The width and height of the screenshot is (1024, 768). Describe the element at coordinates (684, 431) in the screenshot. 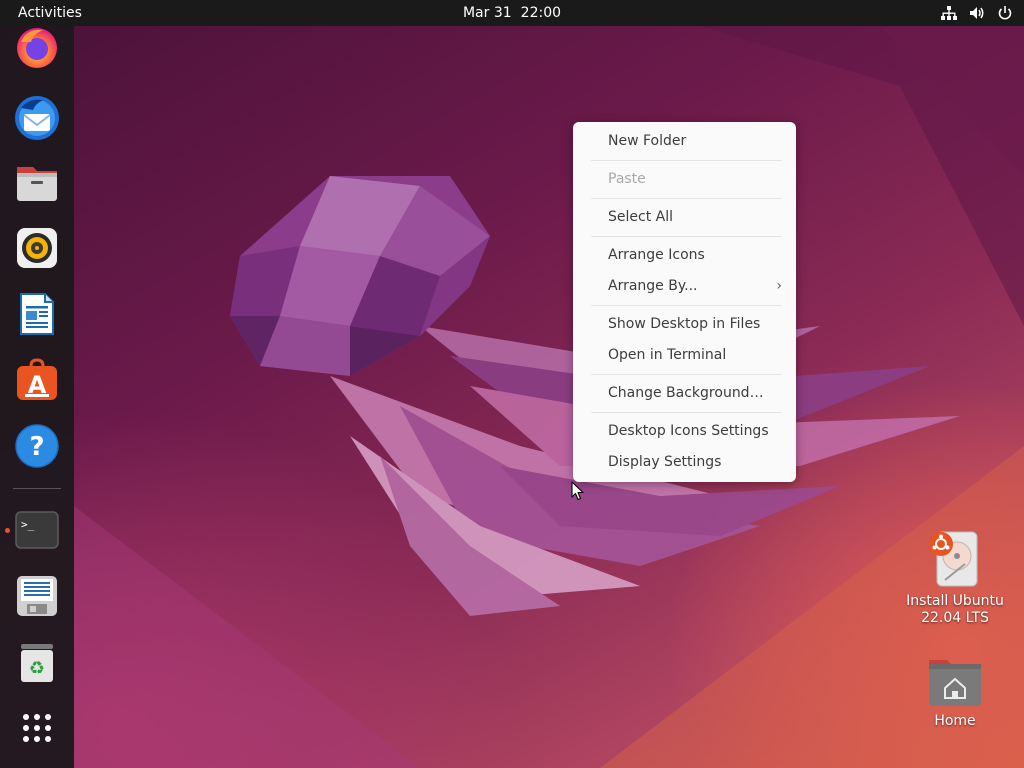

I see `menu-item-desktop-icons-settings: Desktop Icons Settings` at that location.